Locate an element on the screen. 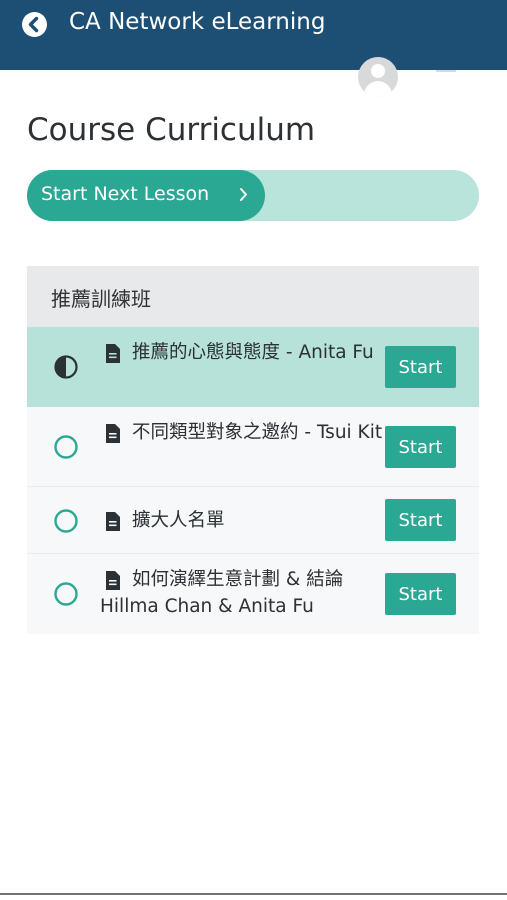  app-header: CA Network eLearning is located at coordinates (253, 35).